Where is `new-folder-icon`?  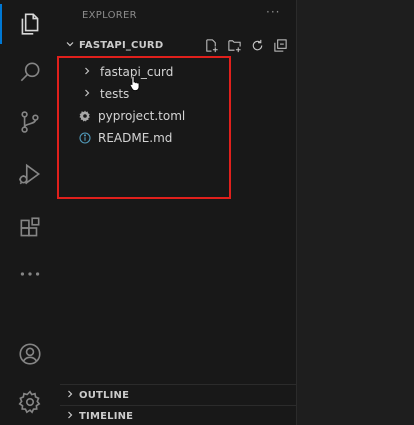 new-folder-icon is located at coordinates (234, 45).